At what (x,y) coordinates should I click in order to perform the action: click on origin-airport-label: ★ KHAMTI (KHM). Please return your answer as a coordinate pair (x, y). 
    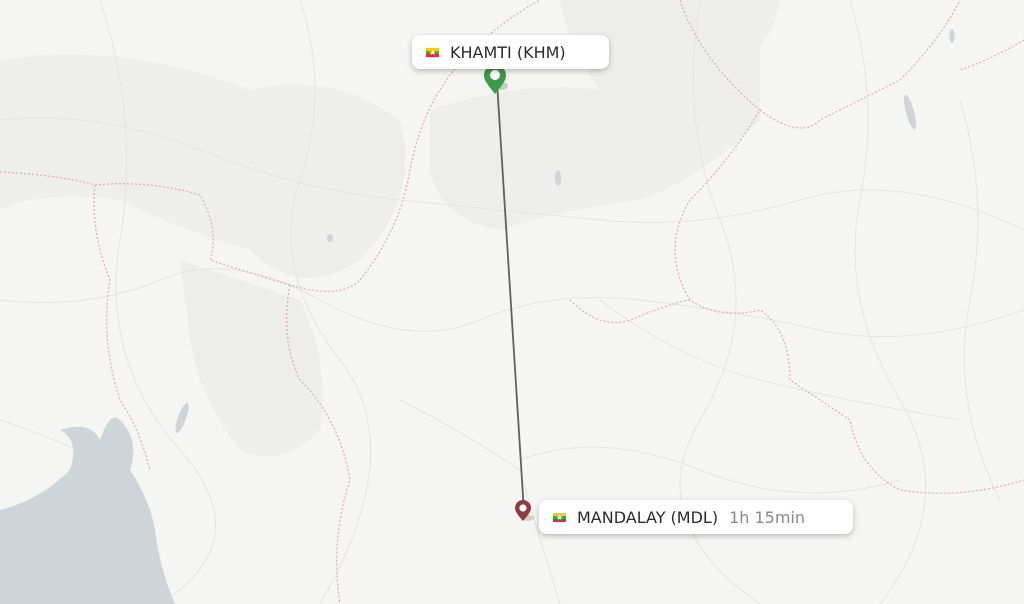
    Looking at the image, I should click on (510, 52).